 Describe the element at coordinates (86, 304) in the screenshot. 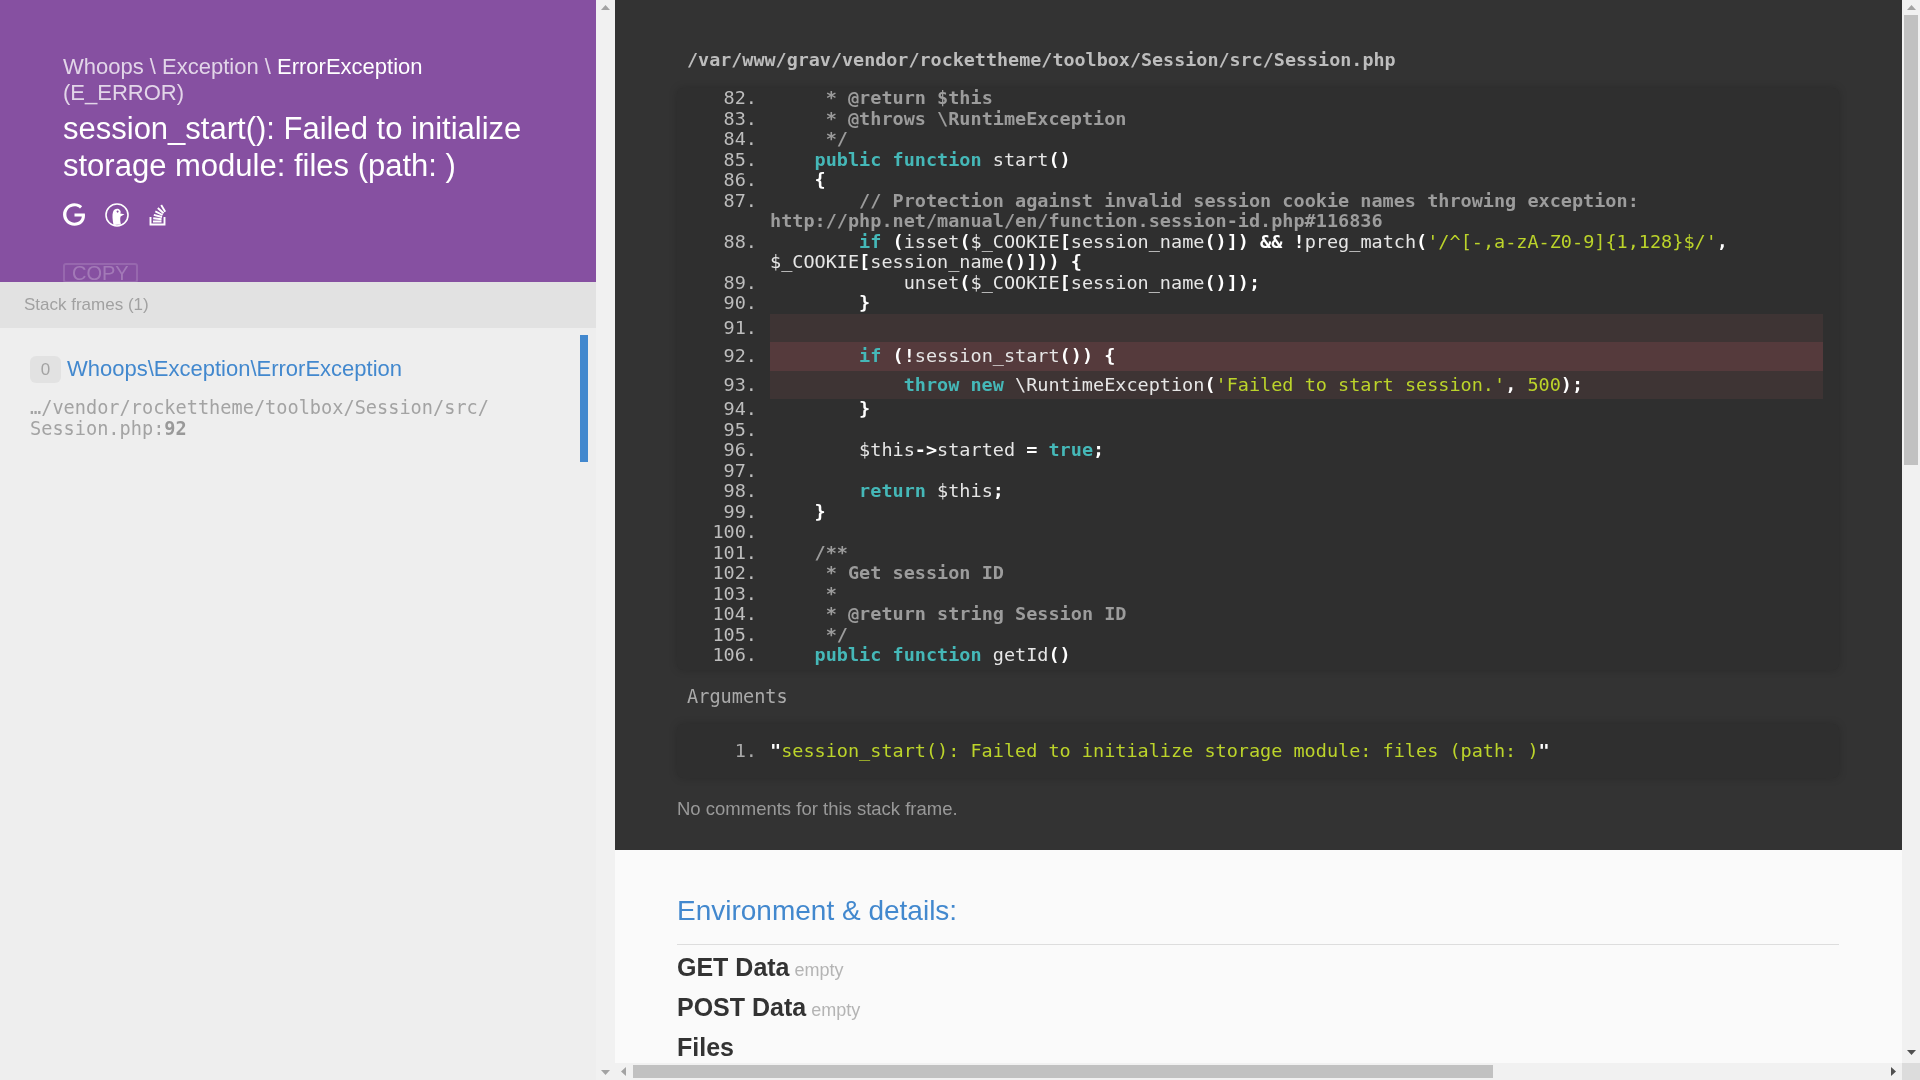

I see `frames-title: Stack frames (1)` at that location.